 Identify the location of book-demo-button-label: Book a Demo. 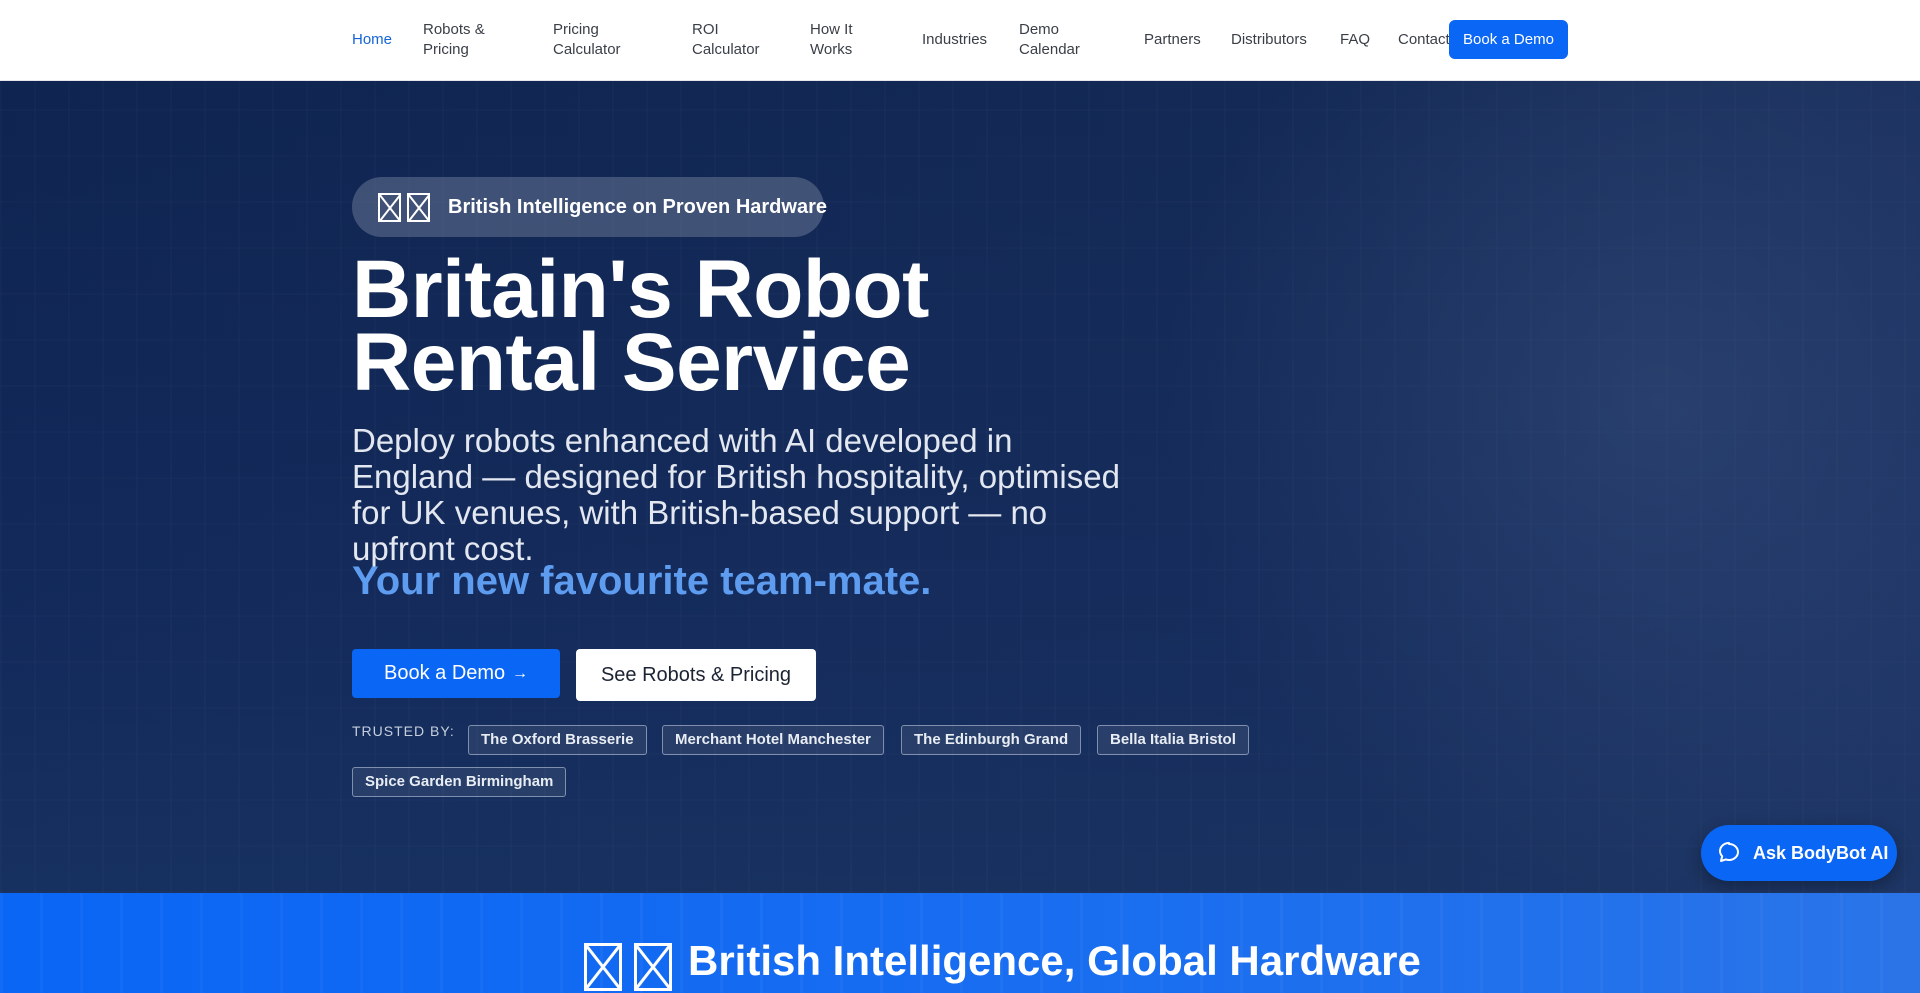
(445, 673).